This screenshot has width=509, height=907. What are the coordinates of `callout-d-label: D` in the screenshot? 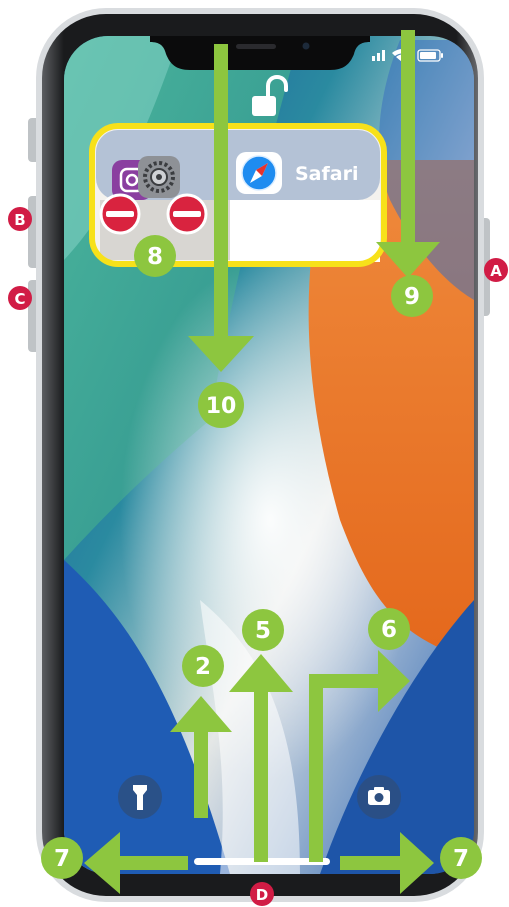 It's located at (262, 895).